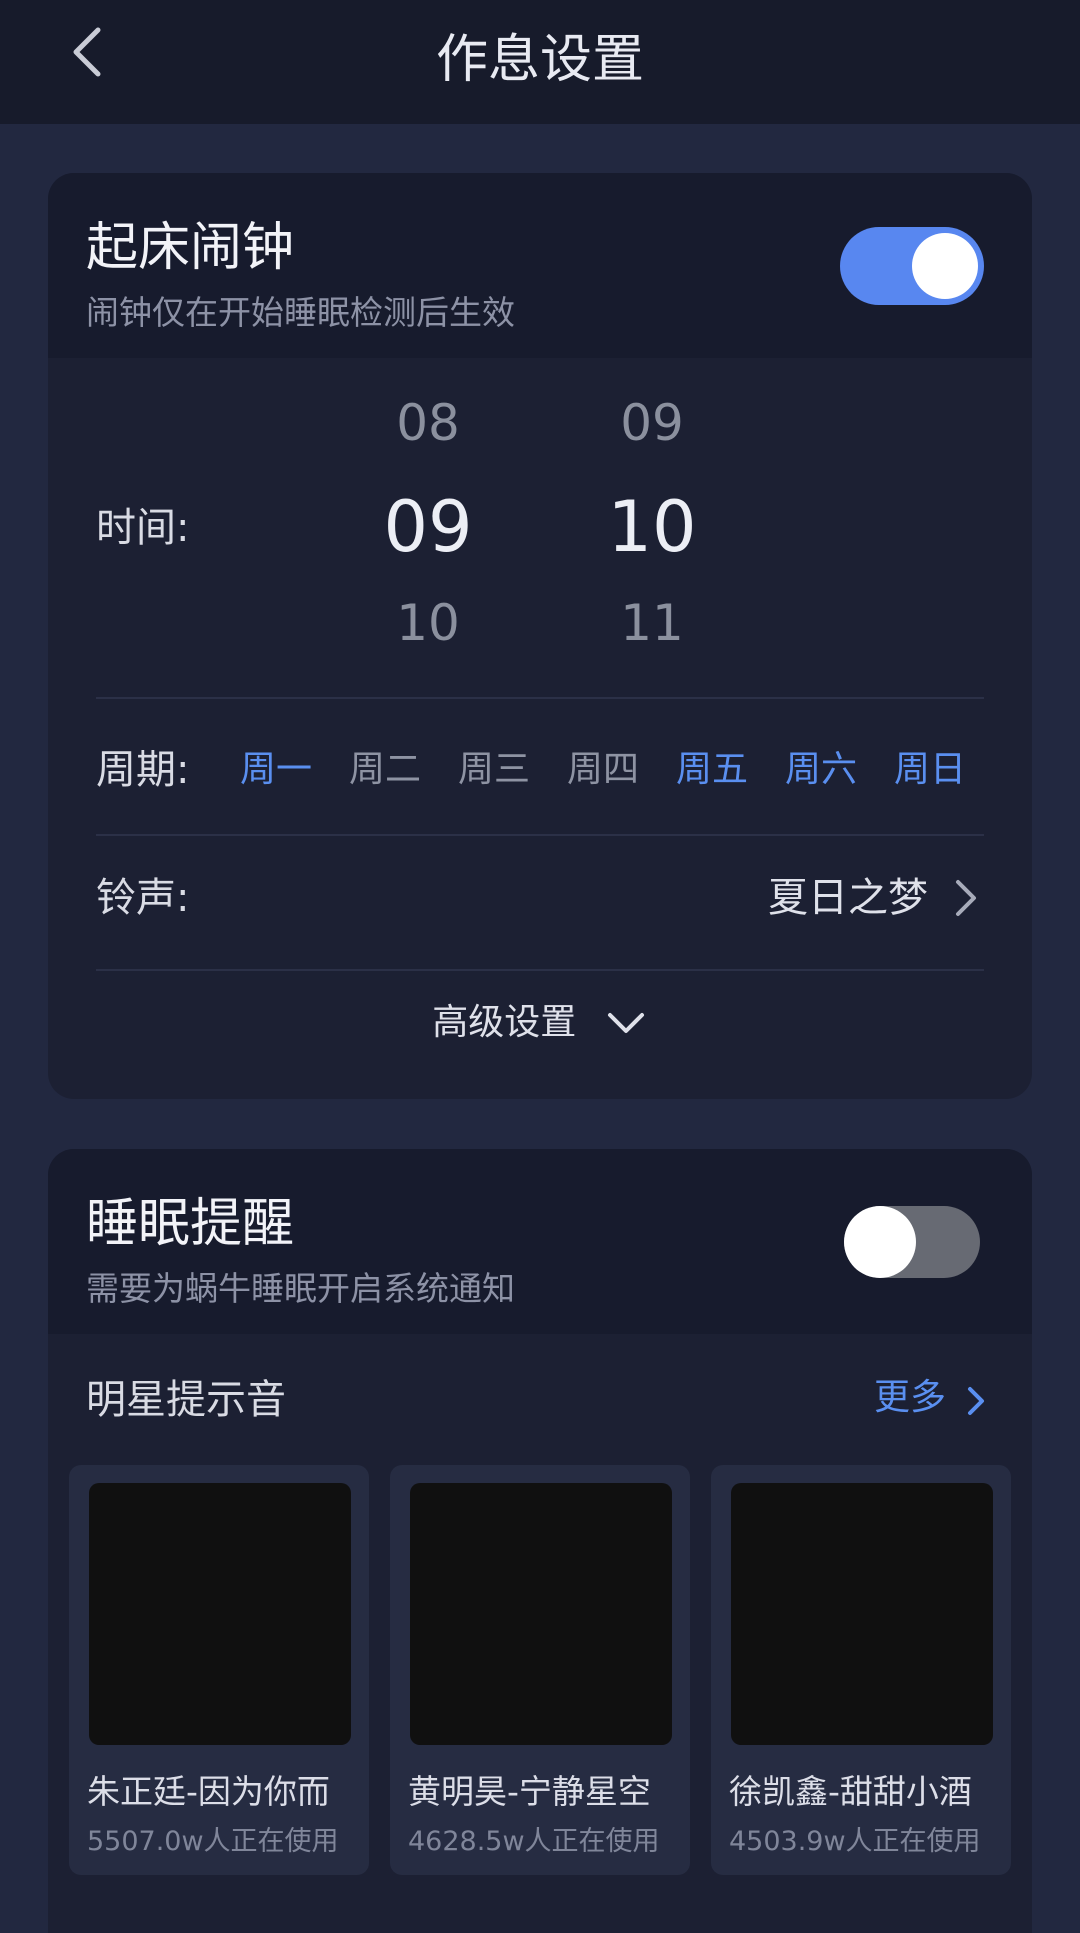 The height and width of the screenshot is (1933, 1080). What do you see at coordinates (529, 1791) in the screenshot?
I see `star-sound-title: 黄明昊-宁静星空` at bounding box center [529, 1791].